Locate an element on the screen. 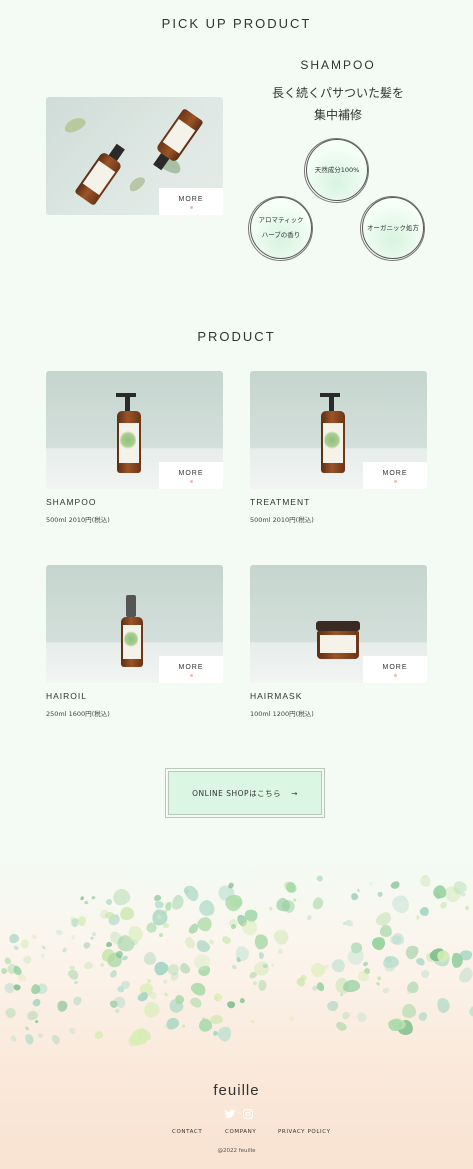 This screenshot has width=473, height=1169. product-name: HAIRMASK is located at coordinates (276, 696).